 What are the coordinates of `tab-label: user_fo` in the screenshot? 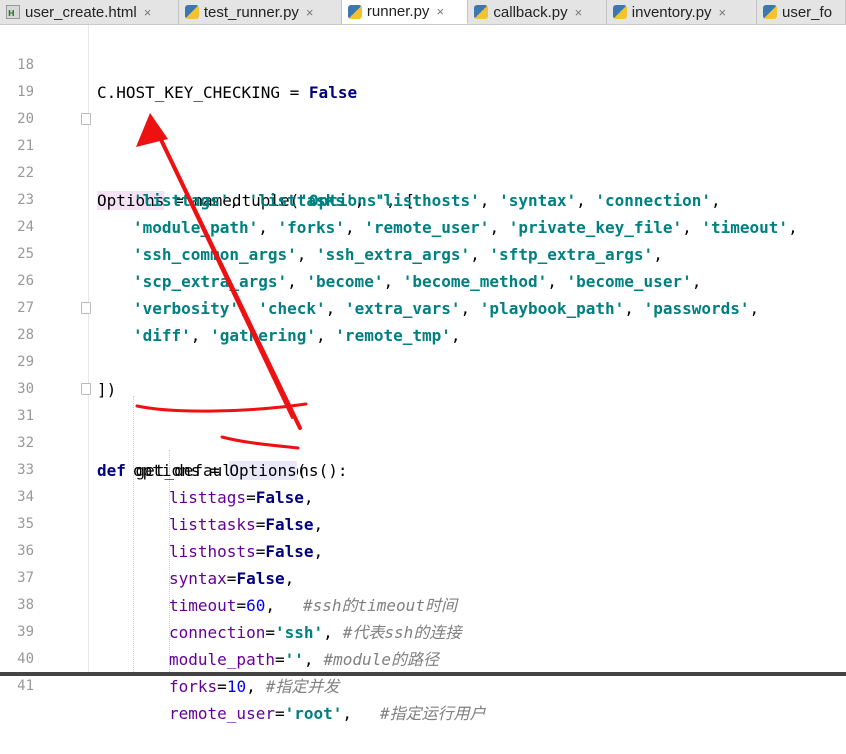 It's located at (807, 12).